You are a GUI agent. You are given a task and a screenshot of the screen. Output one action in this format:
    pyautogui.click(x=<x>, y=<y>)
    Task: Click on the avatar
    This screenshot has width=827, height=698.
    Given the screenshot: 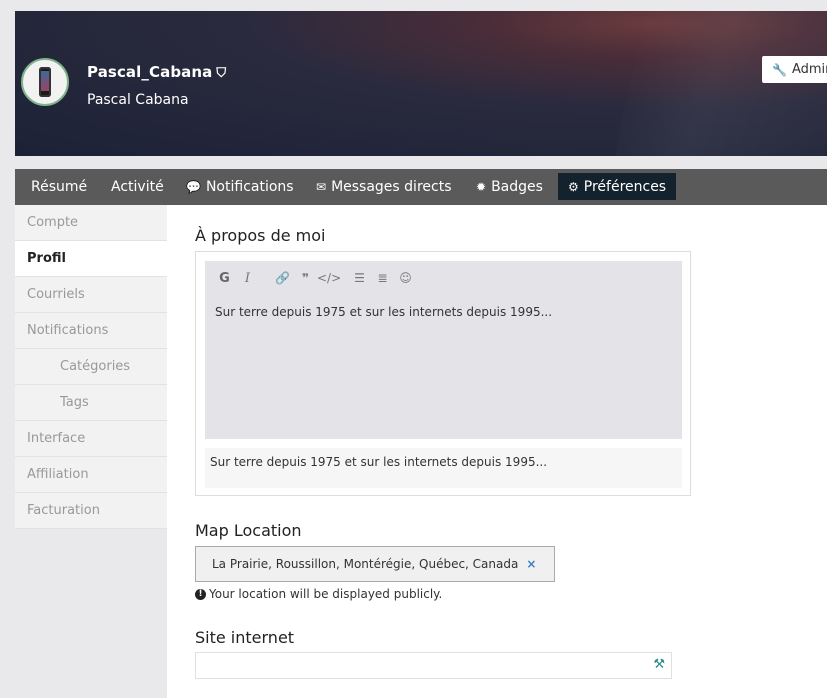 What is the action you would take?
    pyautogui.click(x=45, y=82)
    